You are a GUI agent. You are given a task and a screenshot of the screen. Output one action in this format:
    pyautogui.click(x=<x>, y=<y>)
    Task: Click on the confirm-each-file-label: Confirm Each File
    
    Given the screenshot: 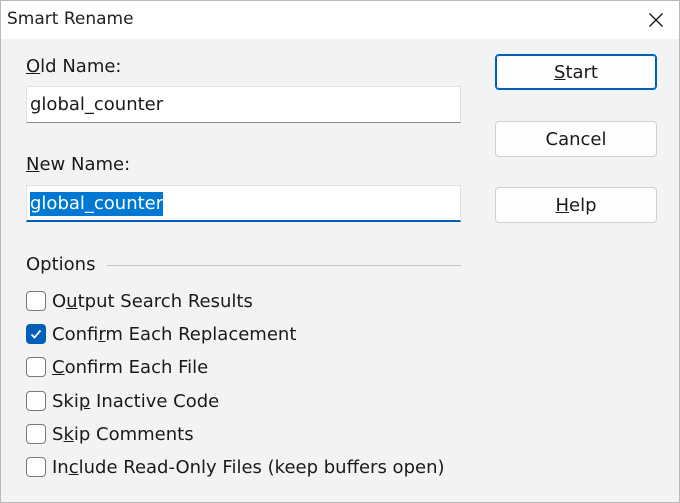 What is the action you would take?
    pyautogui.click(x=130, y=367)
    